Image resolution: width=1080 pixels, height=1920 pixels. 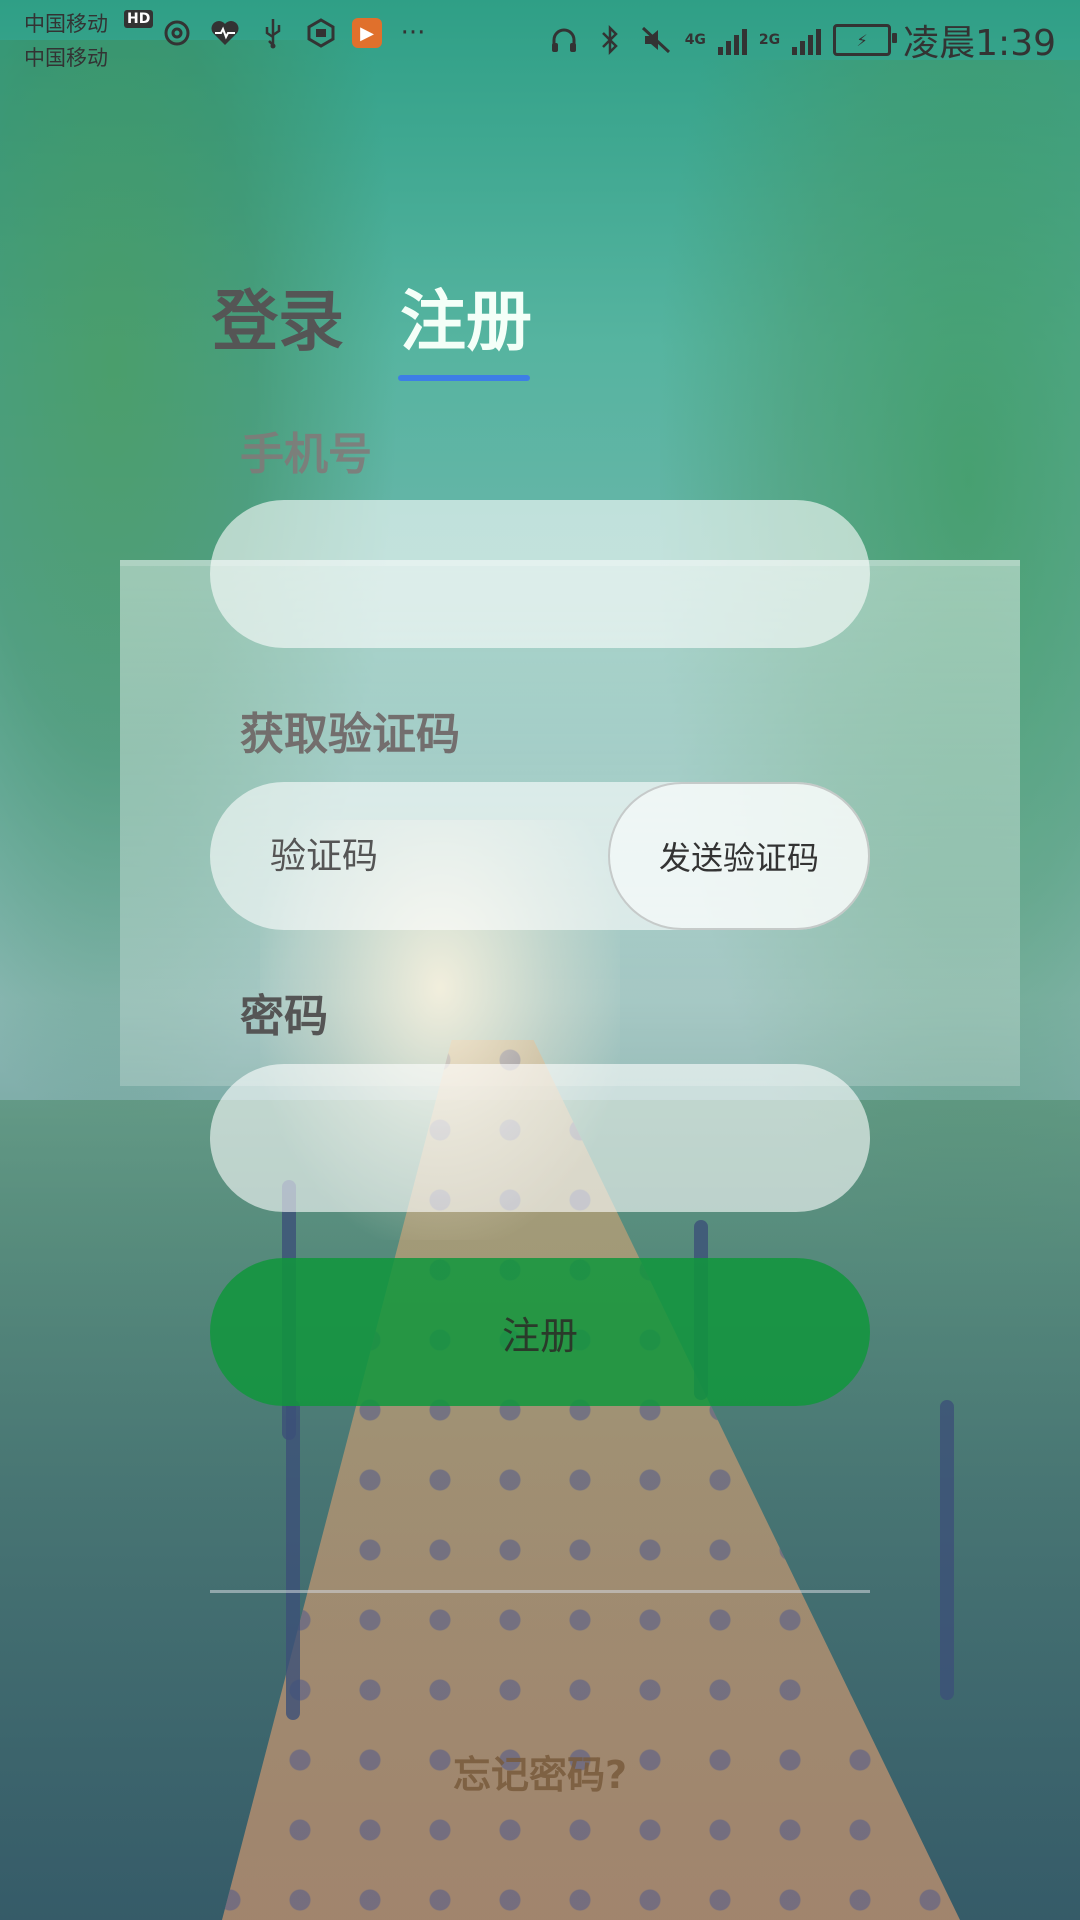 I want to click on signal-4g-icon, so click(x=732, y=40).